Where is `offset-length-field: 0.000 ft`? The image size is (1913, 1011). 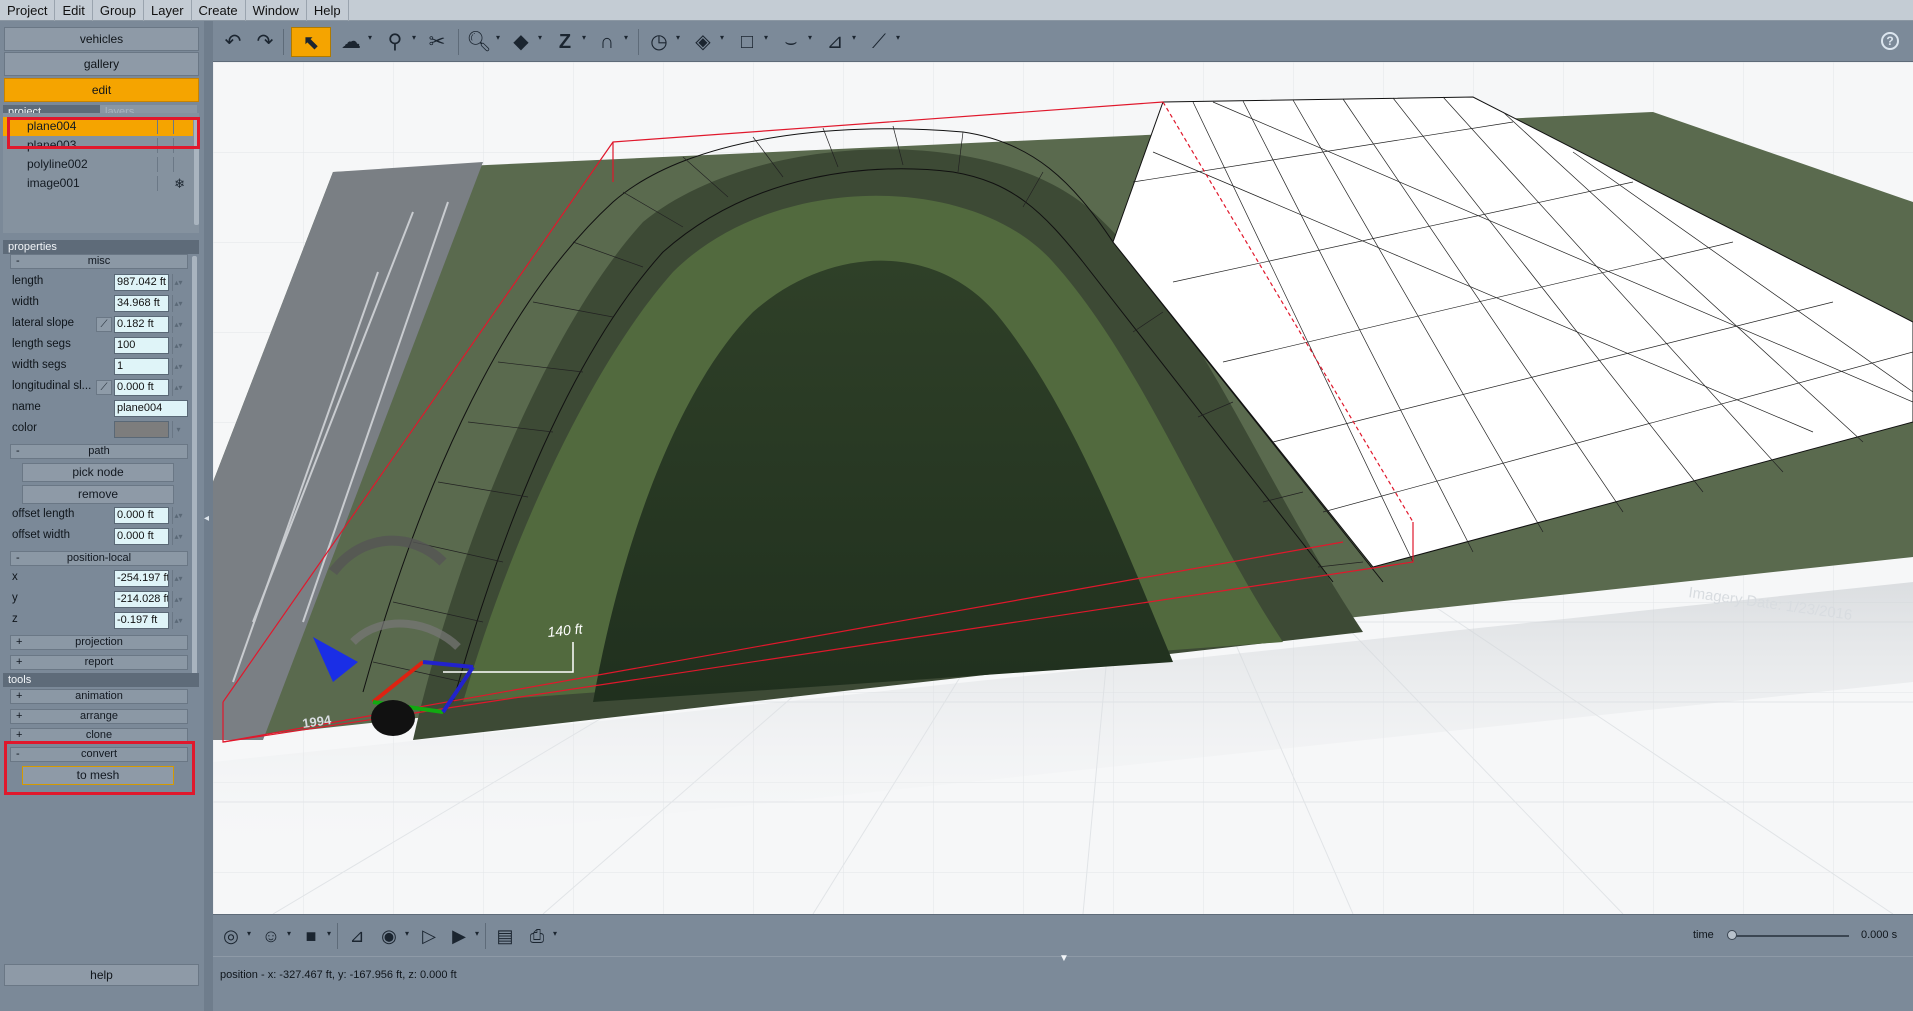 offset-length-field: 0.000 ft is located at coordinates (141, 515).